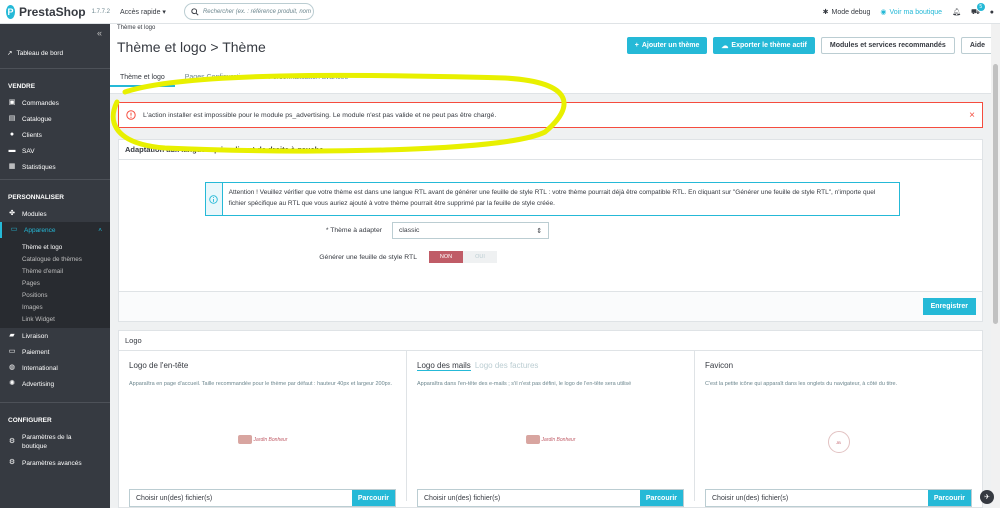 This screenshot has height=508, width=1000. What do you see at coordinates (256, 11) in the screenshot?
I see `search-placeholder: Rechercher (ex. : référence produit, nom` at bounding box center [256, 11].